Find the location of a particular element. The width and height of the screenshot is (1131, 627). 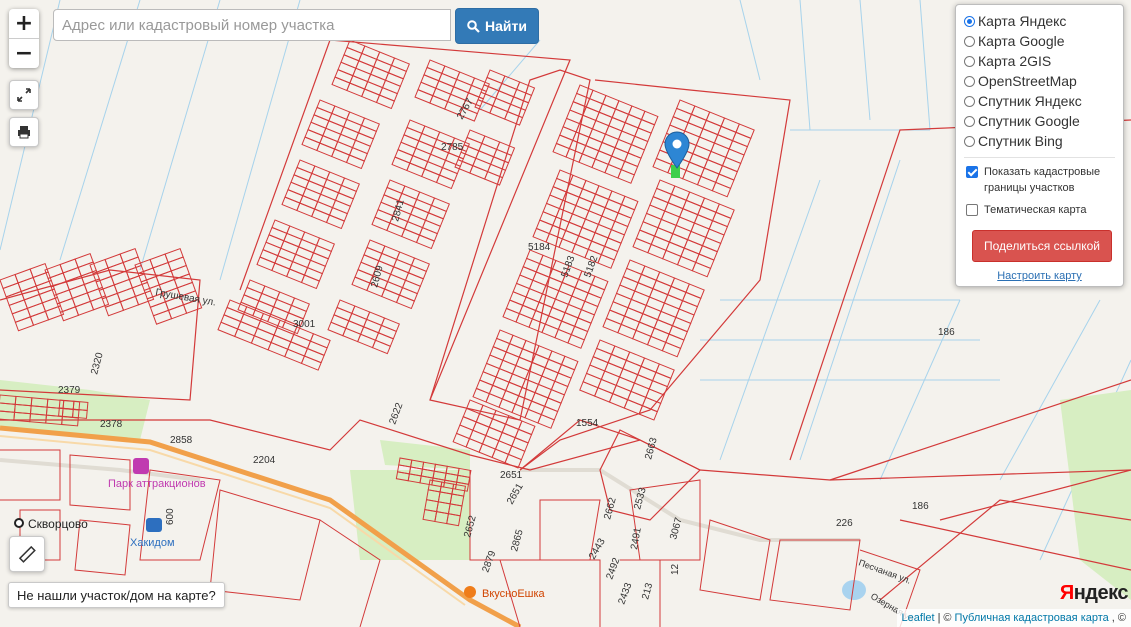

hakidom-poi-icon is located at coordinates (154, 525).